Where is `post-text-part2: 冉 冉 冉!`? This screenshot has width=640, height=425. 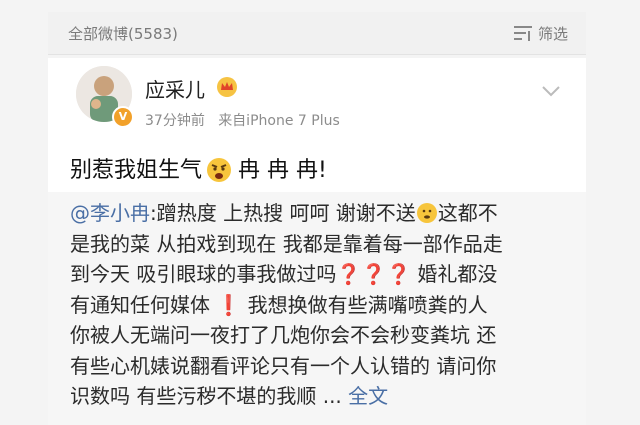
post-text-part2: 冉 冉 冉! is located at coordinates (282, 170).